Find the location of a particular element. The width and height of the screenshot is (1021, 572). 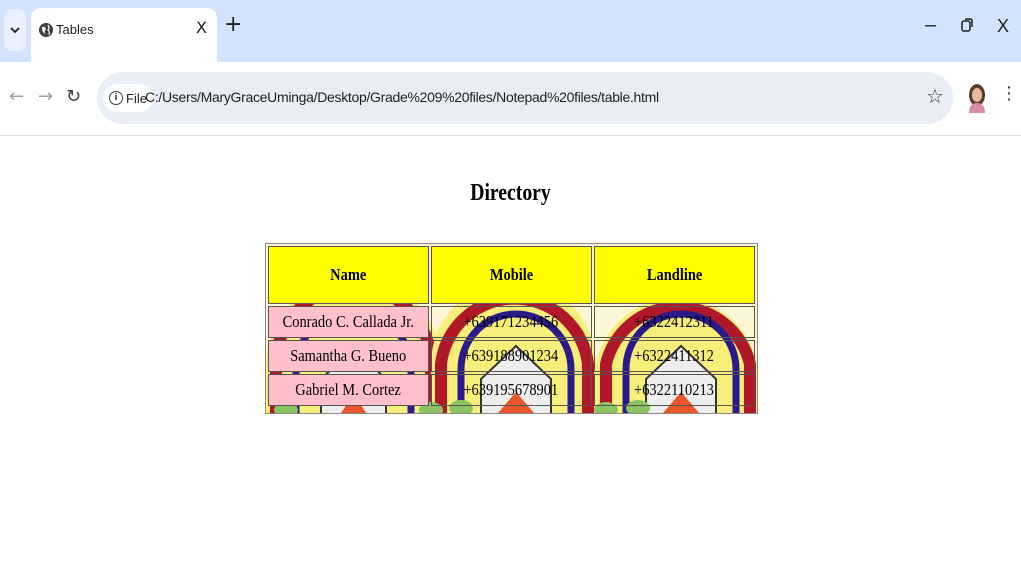

cell-name: Conrado C. Callada Jr. is located at coordinates (348, 322).